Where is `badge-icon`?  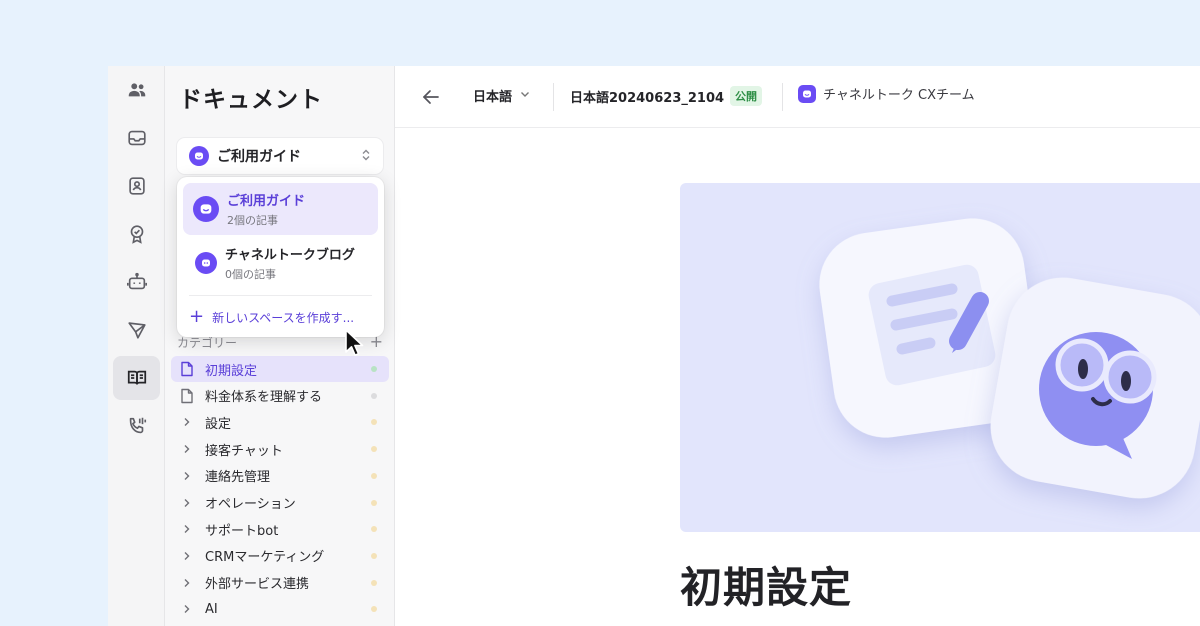 badge-icon is located at coordinates (136, 234).